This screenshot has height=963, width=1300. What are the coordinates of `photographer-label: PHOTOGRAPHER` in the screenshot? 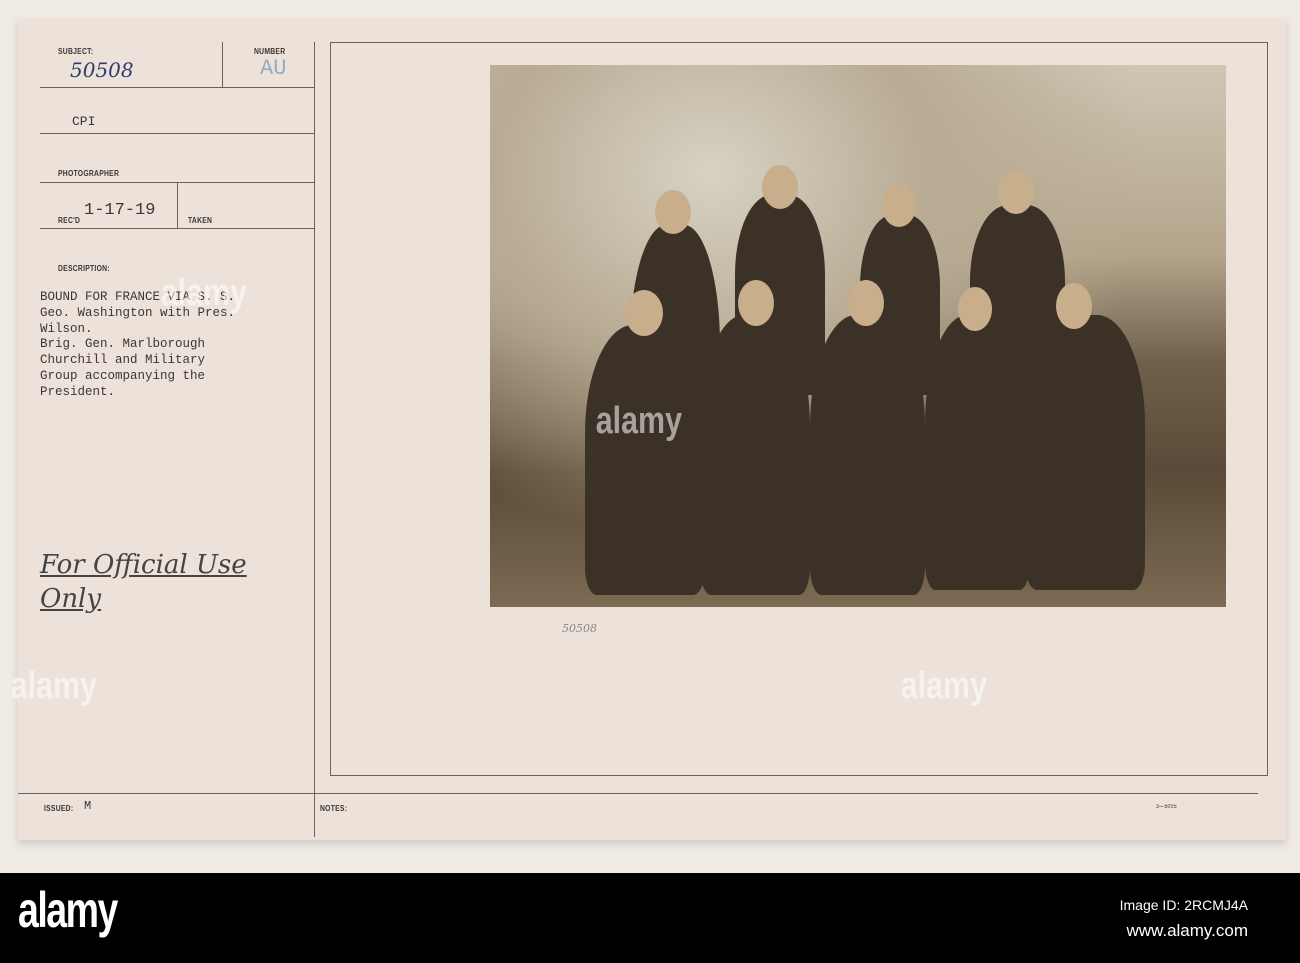 It's located at (89, 173).